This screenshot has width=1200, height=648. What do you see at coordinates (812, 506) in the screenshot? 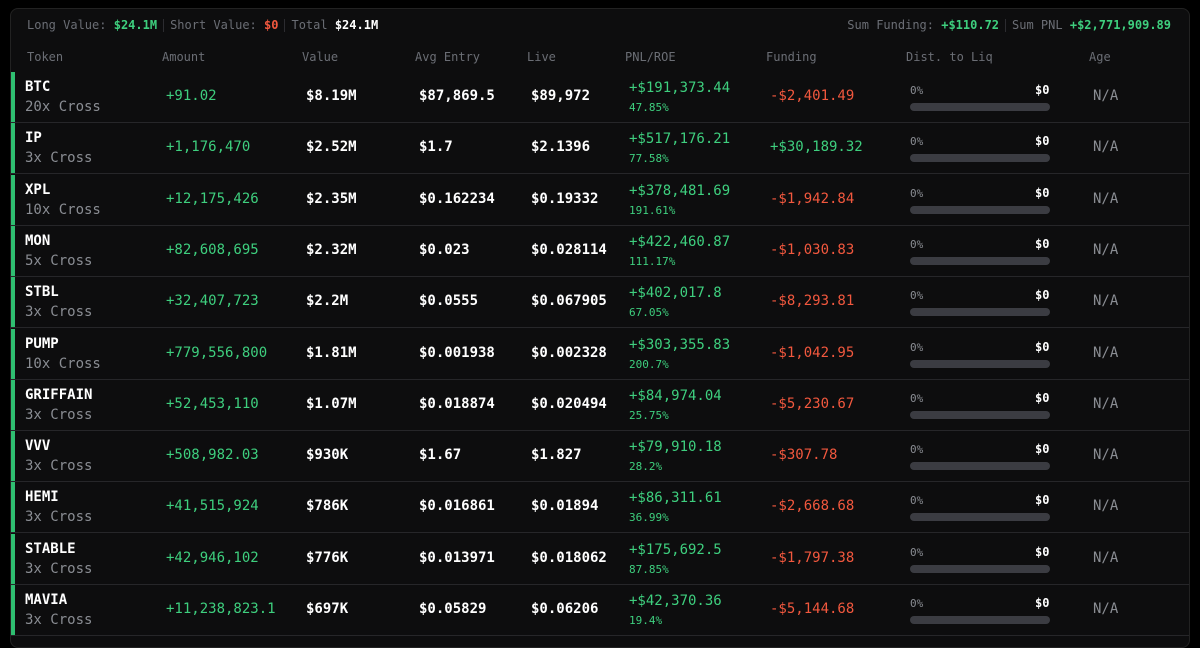
I see `funding: -$2,668.68` at bounding box center [812, 506].